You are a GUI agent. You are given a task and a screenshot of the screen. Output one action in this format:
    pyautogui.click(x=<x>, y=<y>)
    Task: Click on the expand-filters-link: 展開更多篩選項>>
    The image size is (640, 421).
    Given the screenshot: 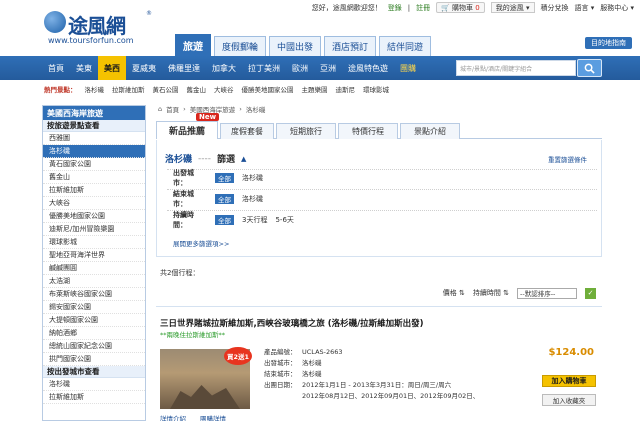 What is the action you would take?
    pyautogui.click(x=201, y=243)
    